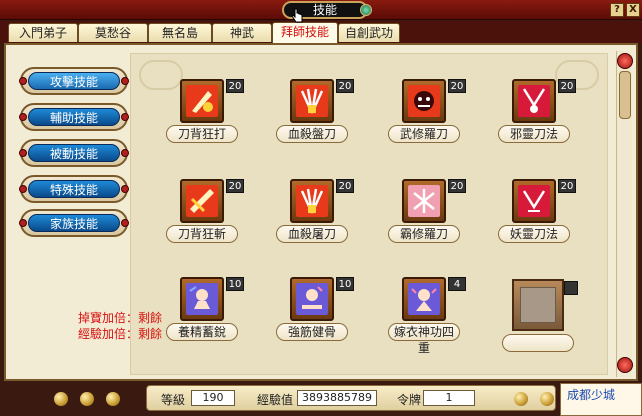 This screenshot has height=416, width=642. I want to click on location-name: 成都少城, so click(591, 395).